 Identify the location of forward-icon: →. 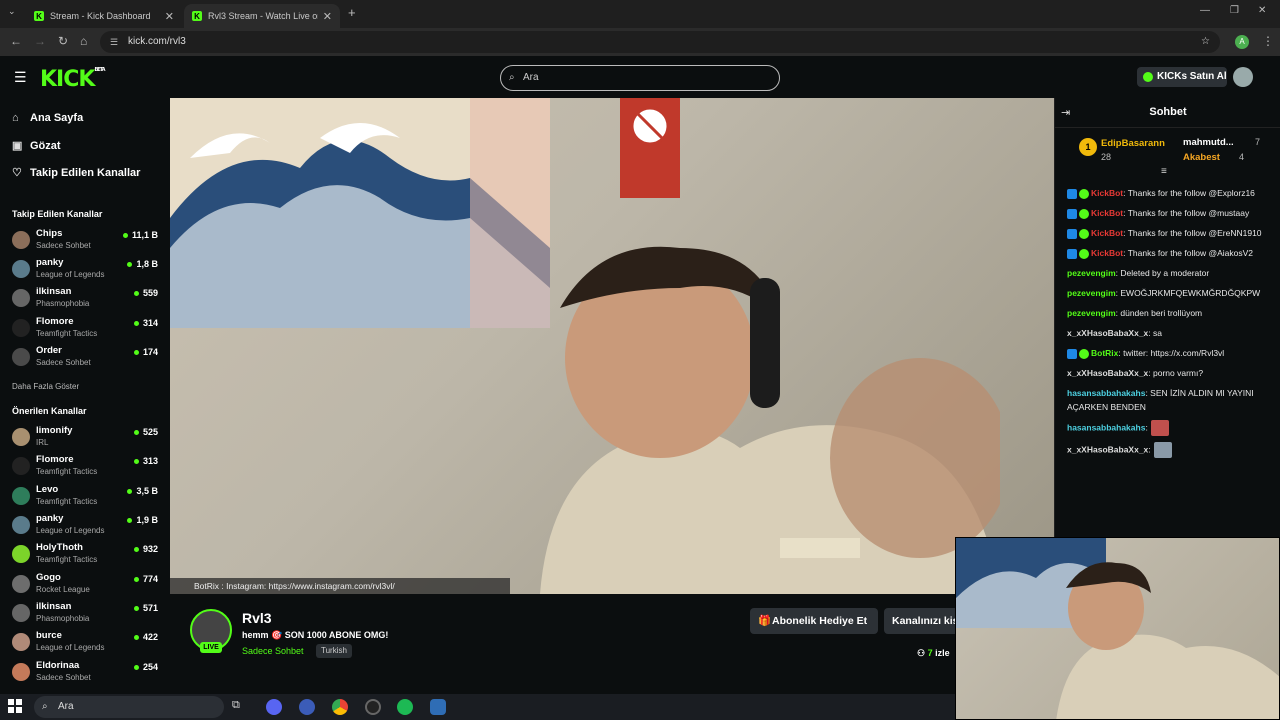
(40, 41).